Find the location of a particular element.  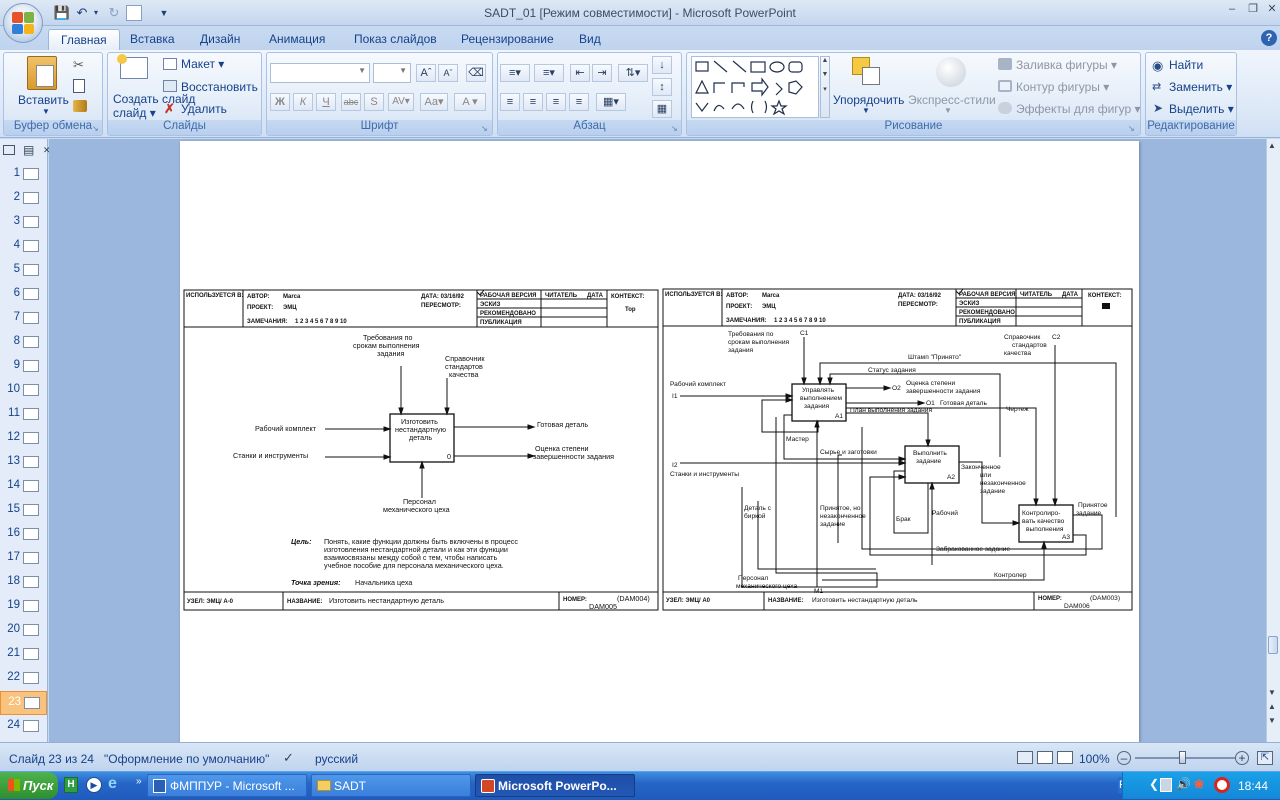

drawing-launcher-icon: ↘ is located at coordinates (1131, 128).